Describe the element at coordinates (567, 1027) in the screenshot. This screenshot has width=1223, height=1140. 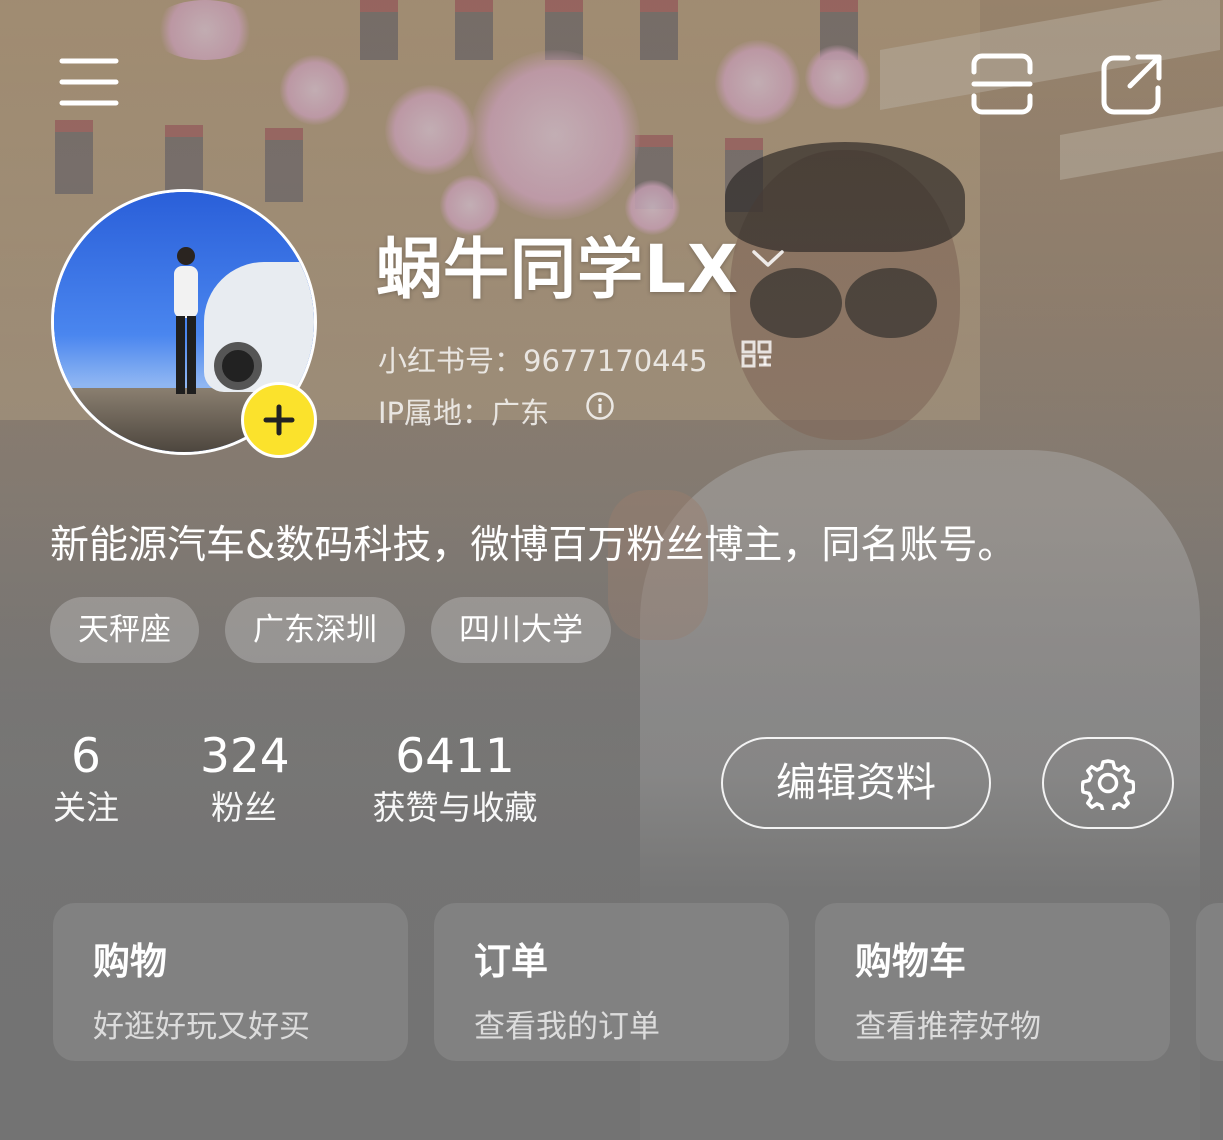
I see `card-subtitle: 查看我的订单` at that location.